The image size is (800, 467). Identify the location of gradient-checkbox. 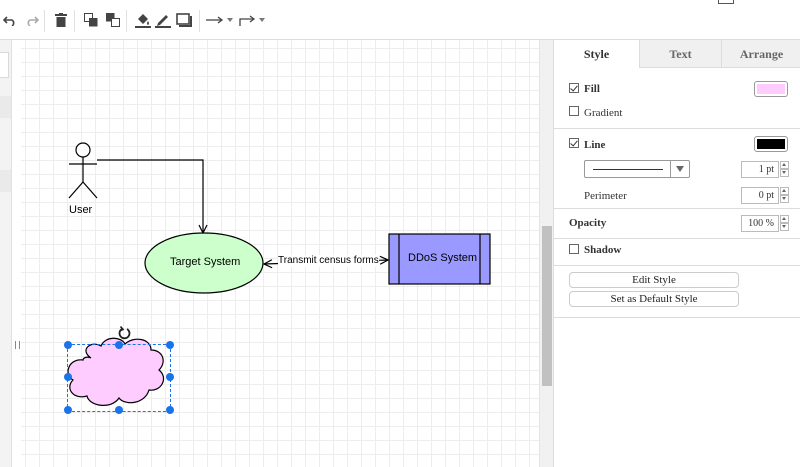
(574, 111).